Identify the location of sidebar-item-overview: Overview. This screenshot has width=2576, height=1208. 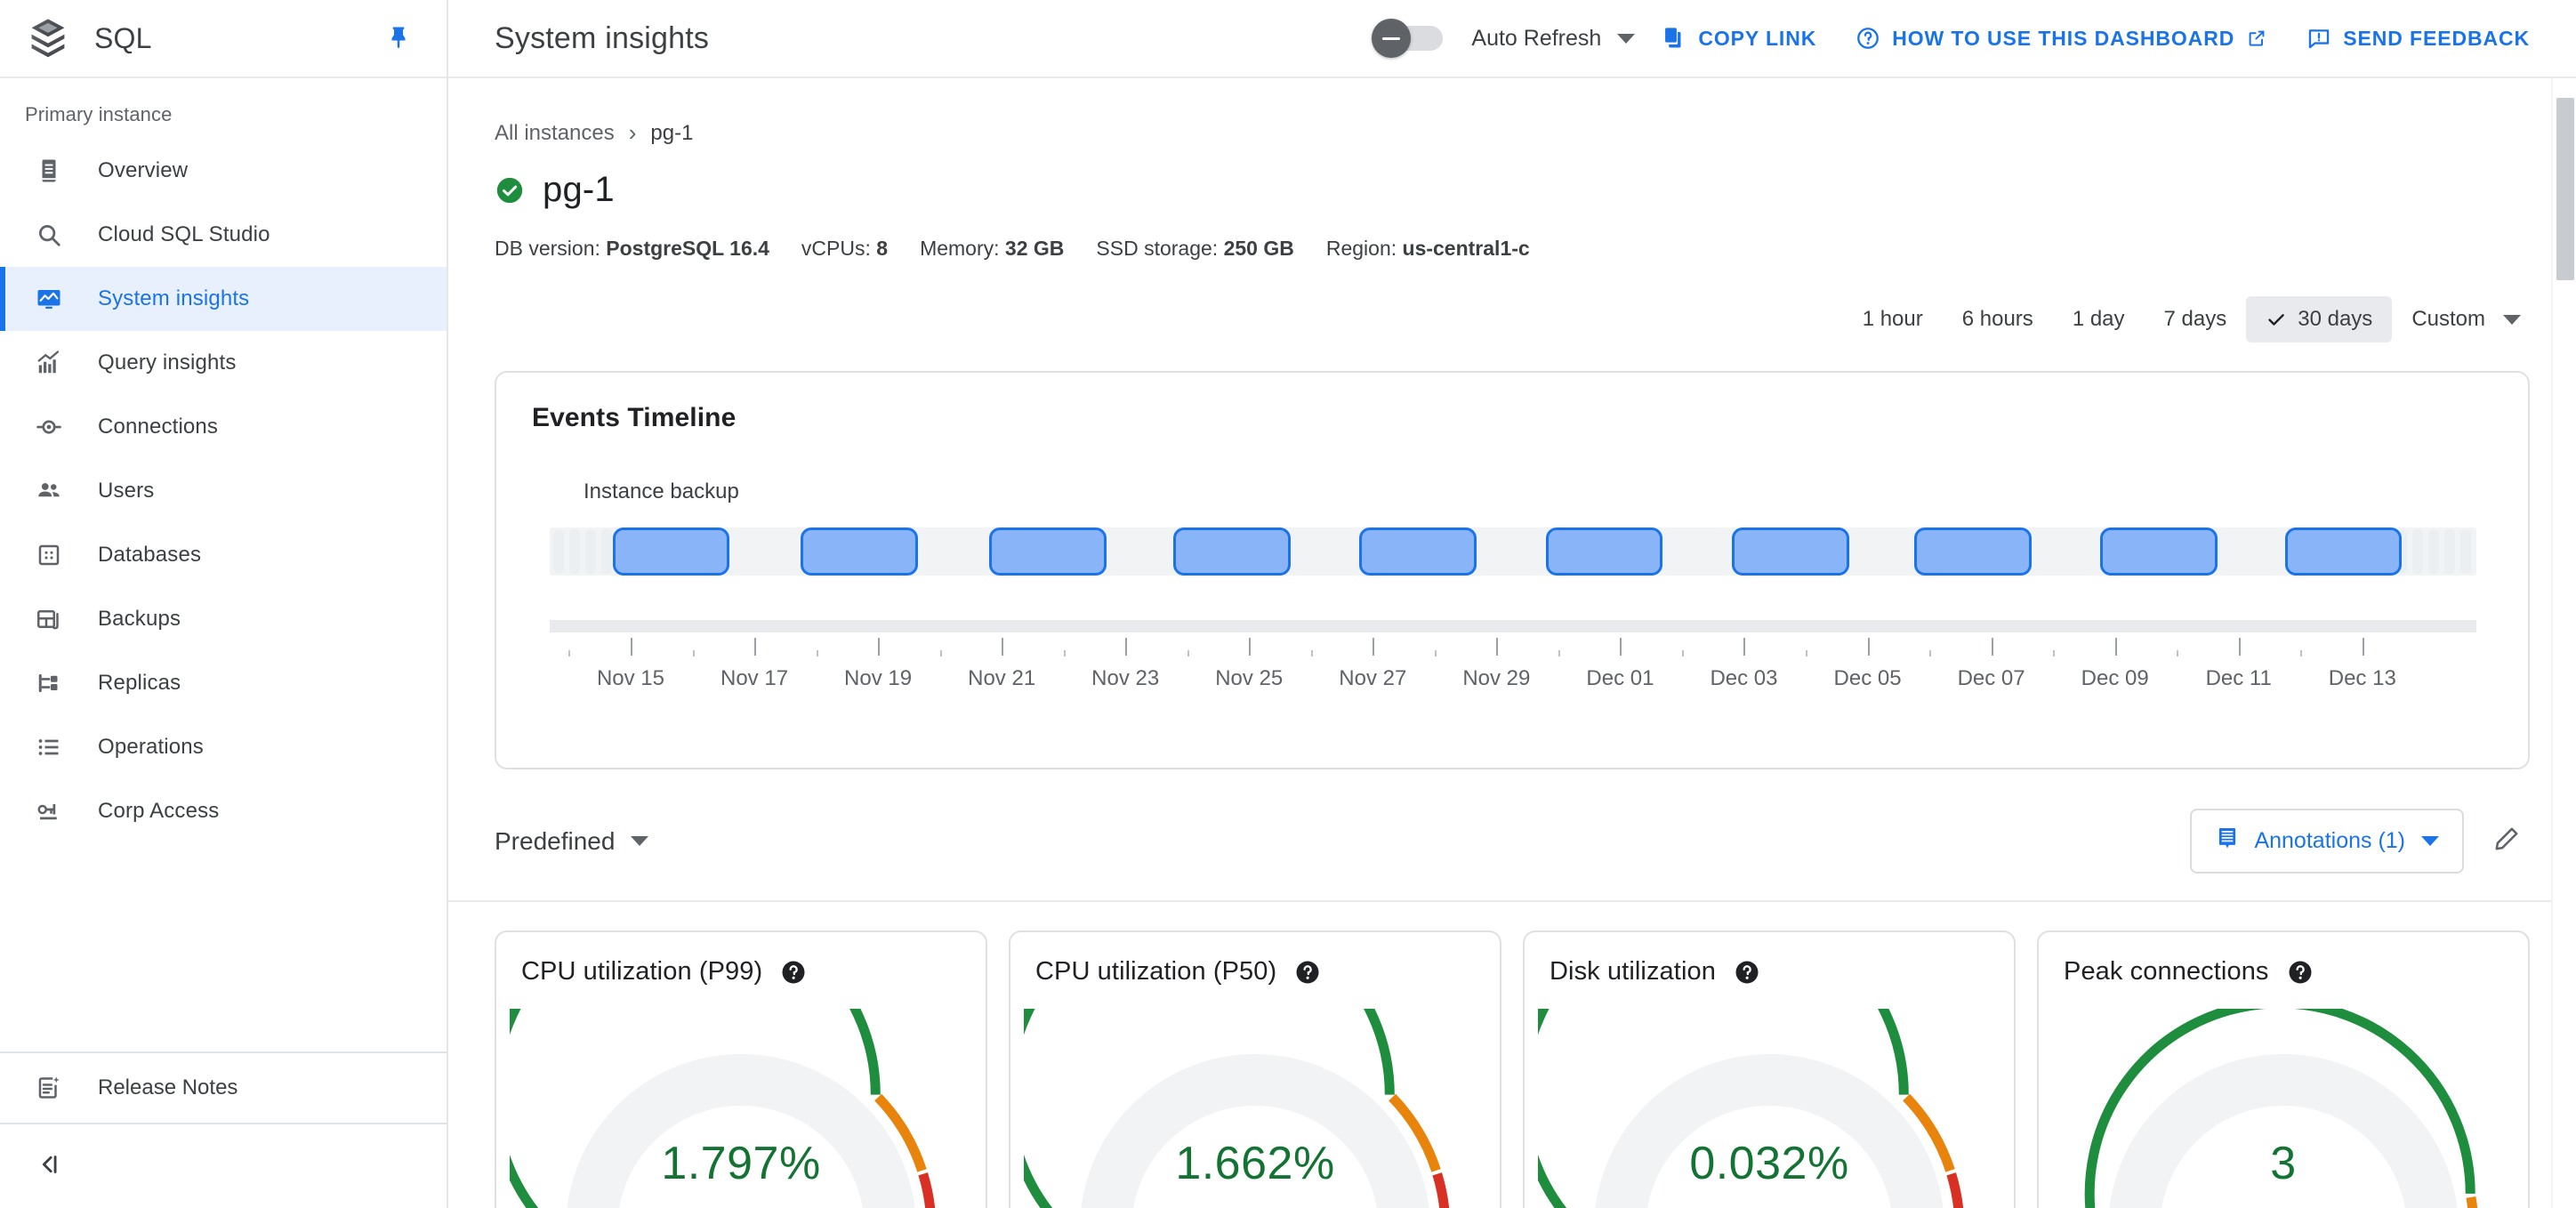
(223, 171).